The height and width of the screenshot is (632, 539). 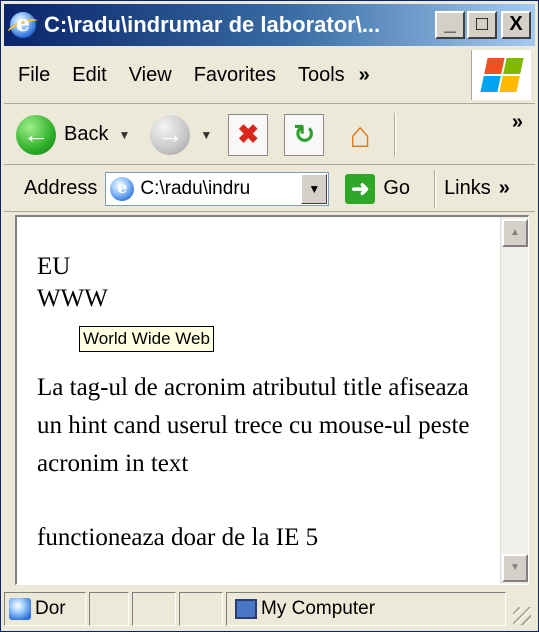 I want to click on go-button: ➜ Go, so click(x=378, y=188).